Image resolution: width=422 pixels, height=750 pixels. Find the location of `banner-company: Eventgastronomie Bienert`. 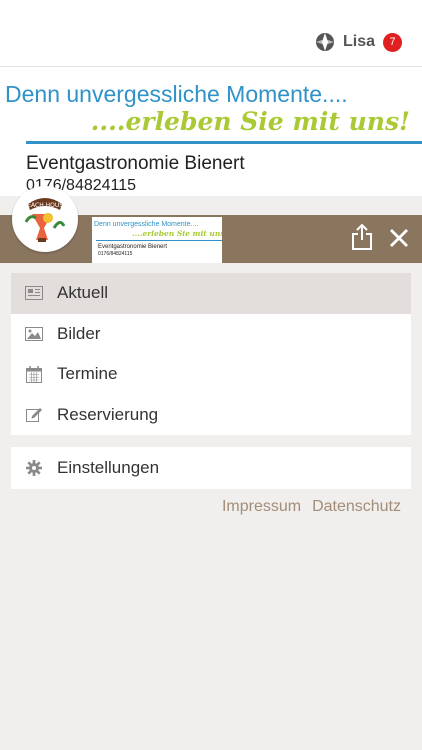

banner-company: Eventgastronomie Bienert is located at coordinates (135, 163).